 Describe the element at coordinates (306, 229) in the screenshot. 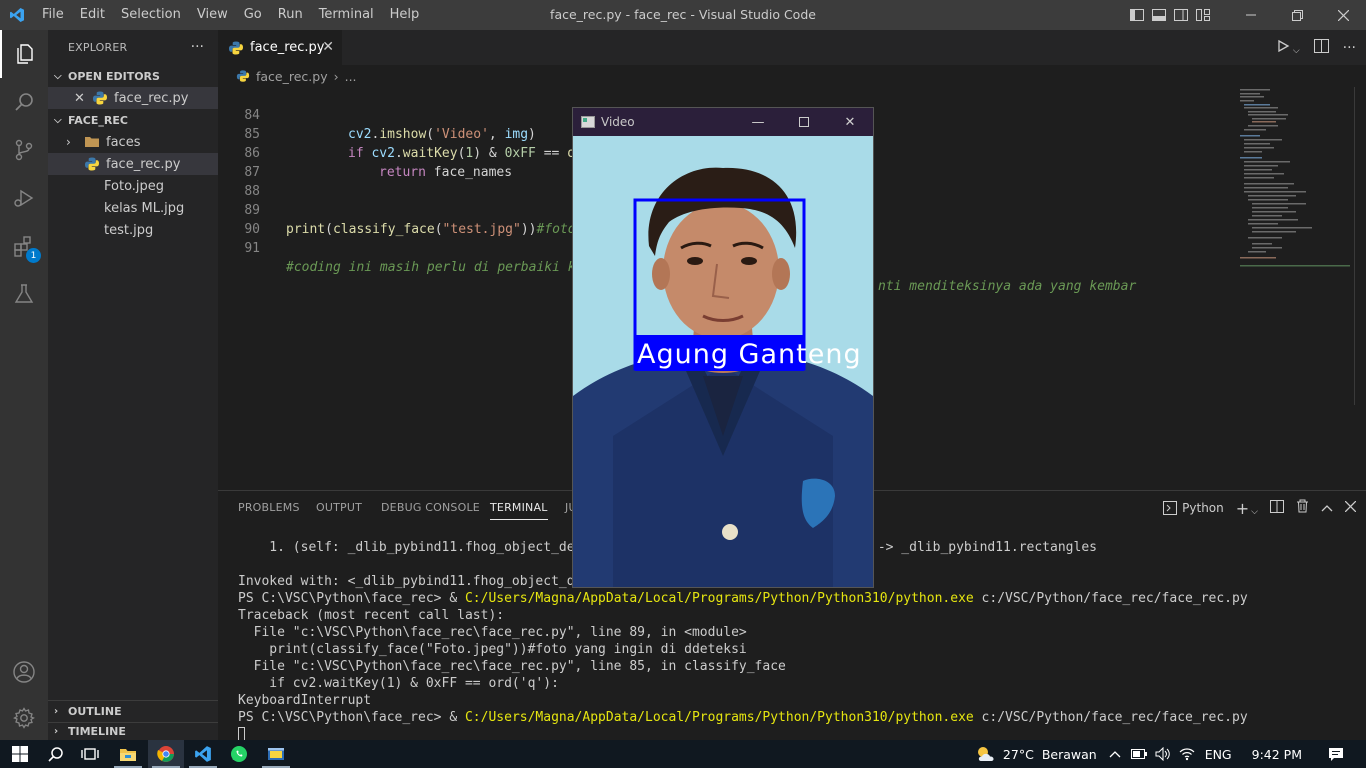

I see `code-token: print` at that location.